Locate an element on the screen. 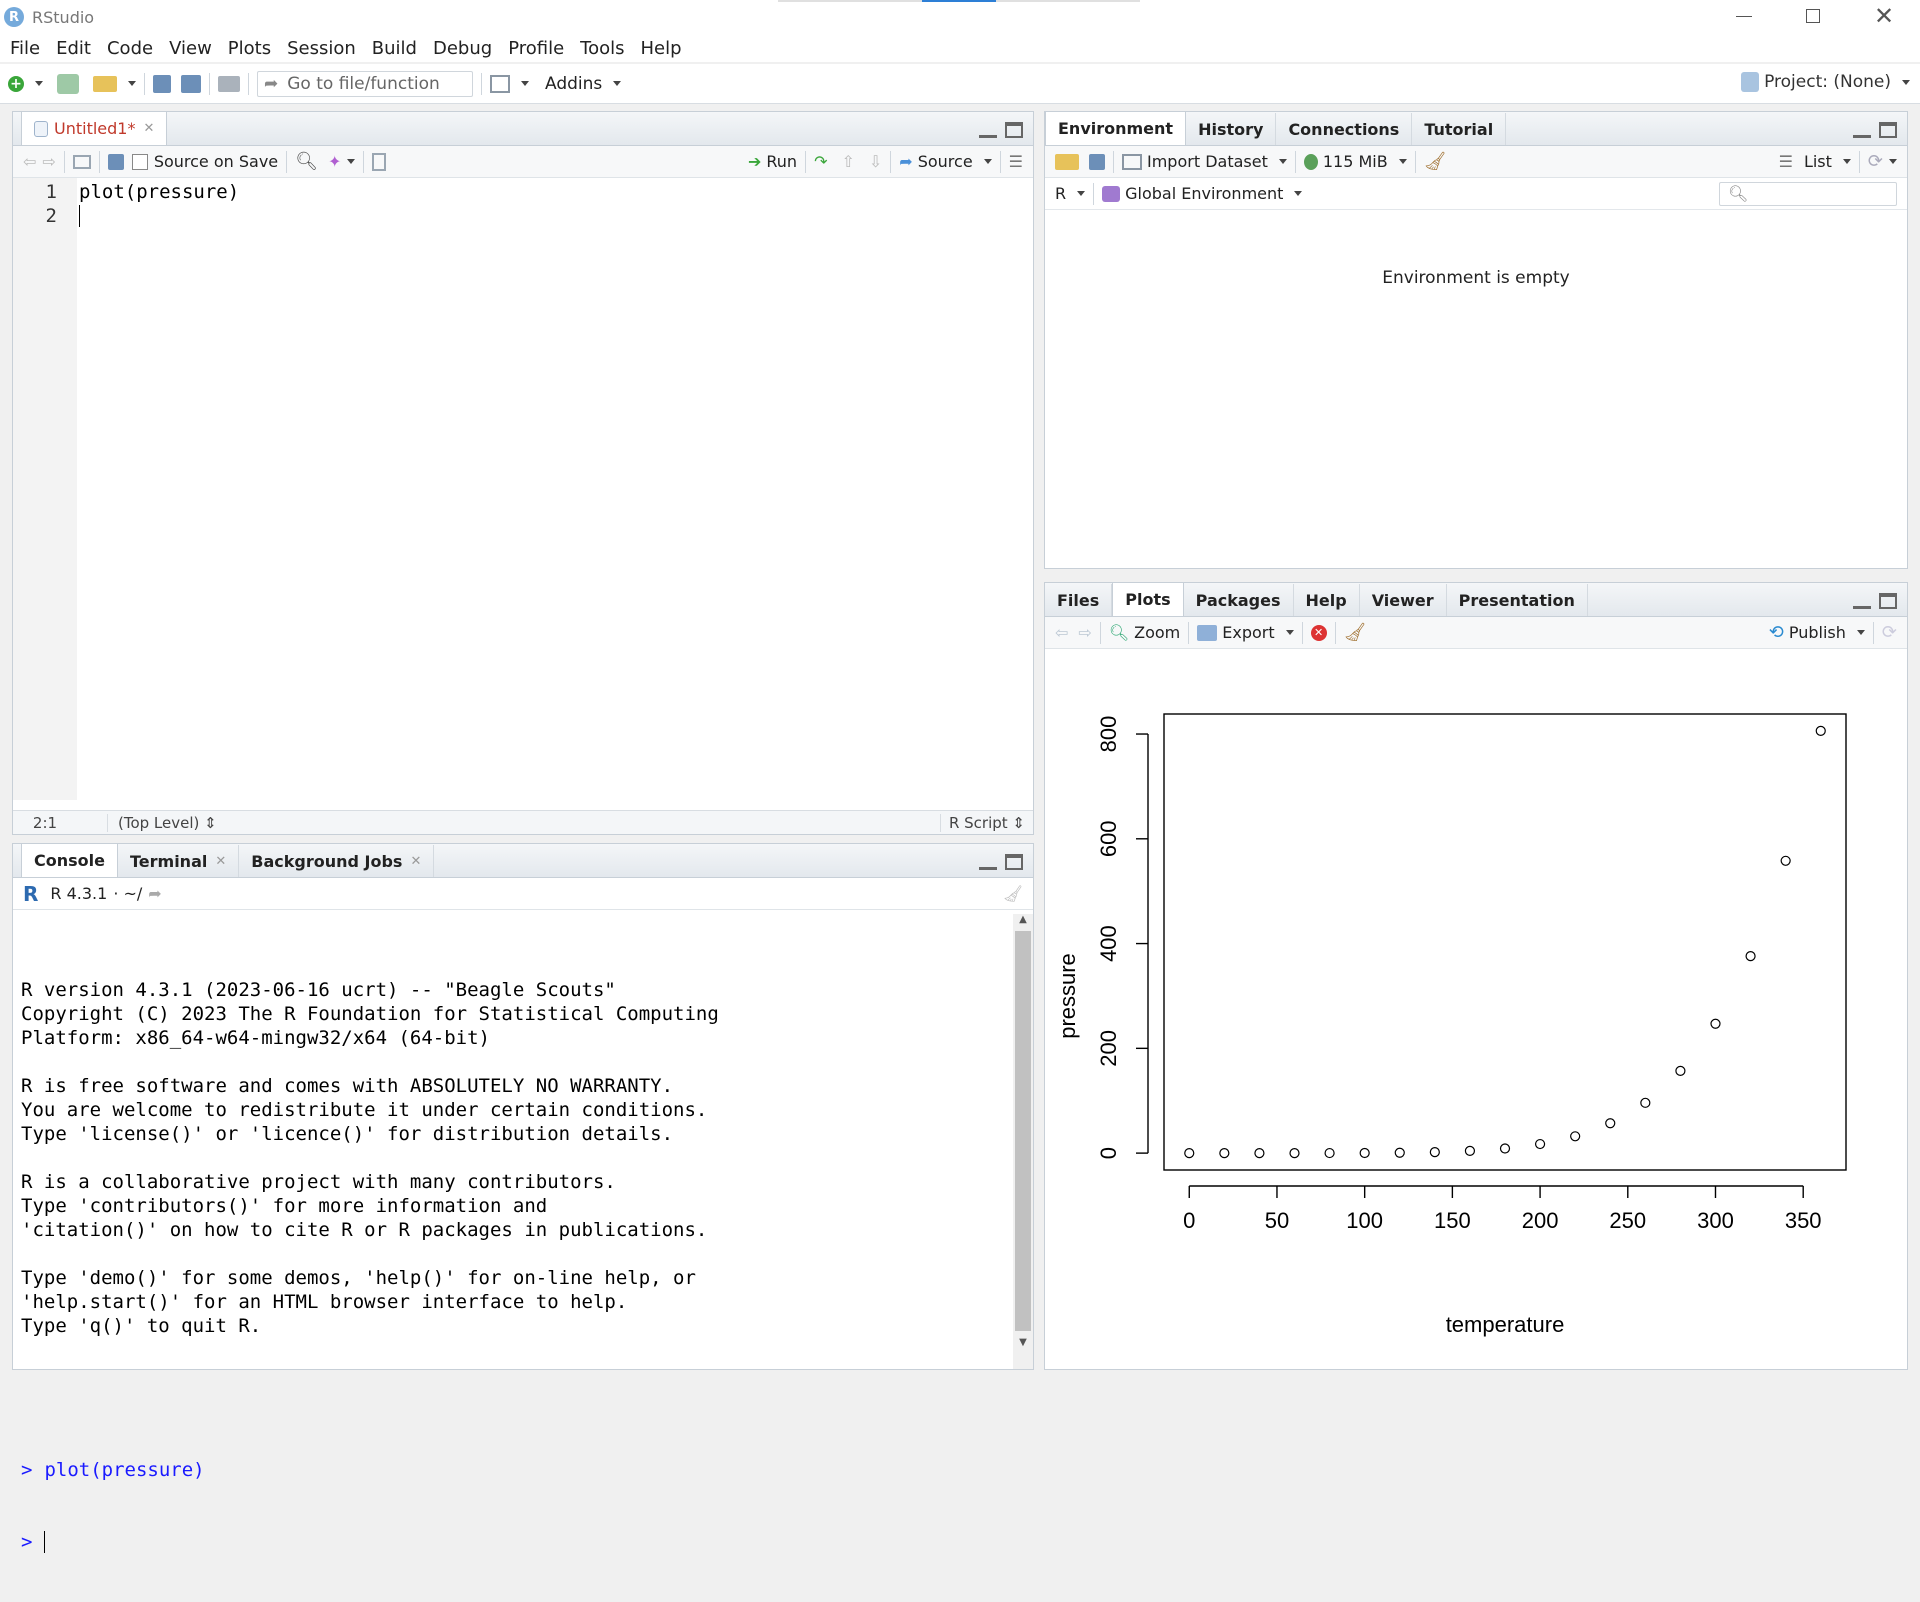 The image size is (1920, 1602). save-workspace-icon is located at coordinates (1097, 161).